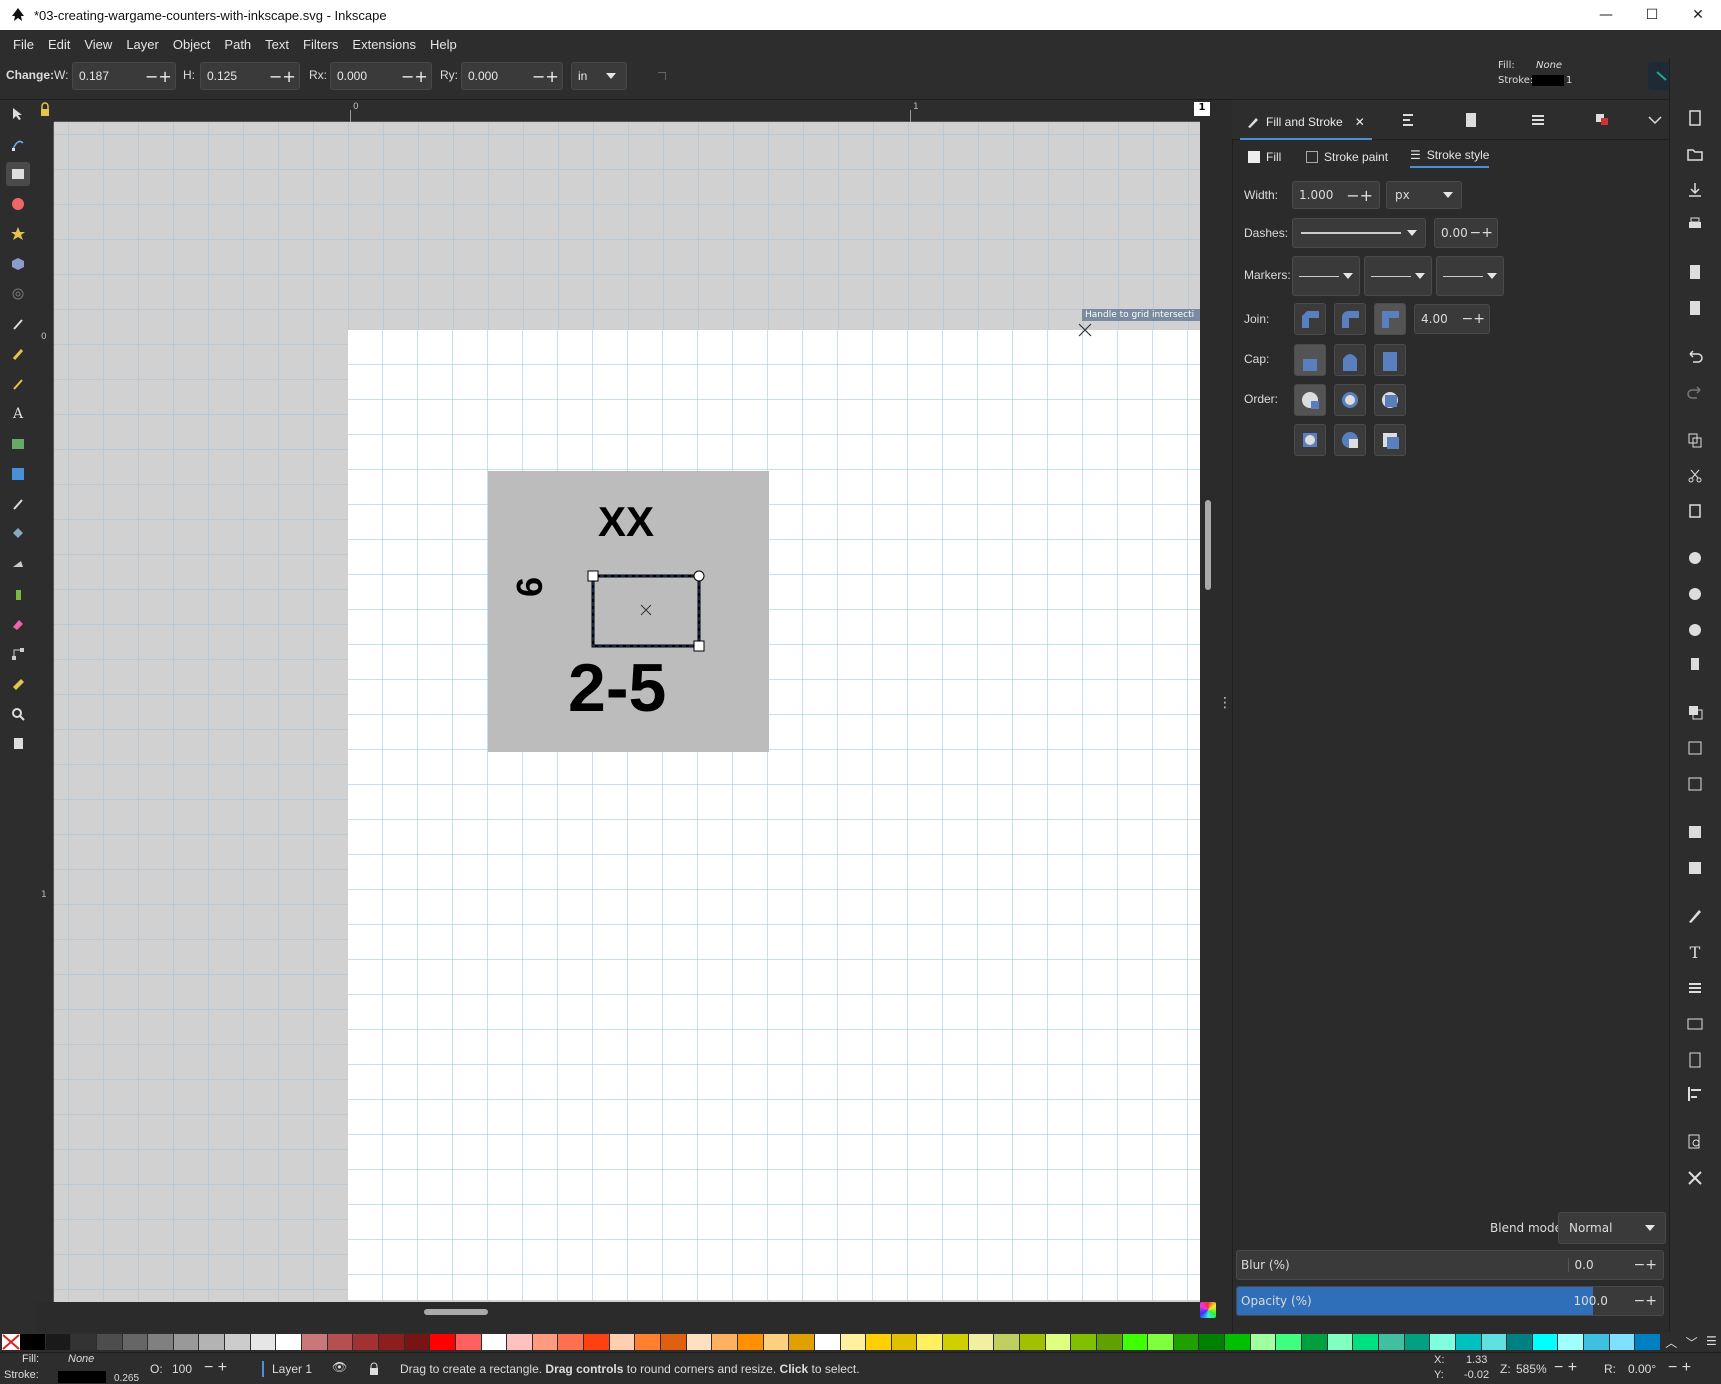 The width and height of the screenshot is (1721, 1384). I want to click on selected-rectangle, so click(645, 613).